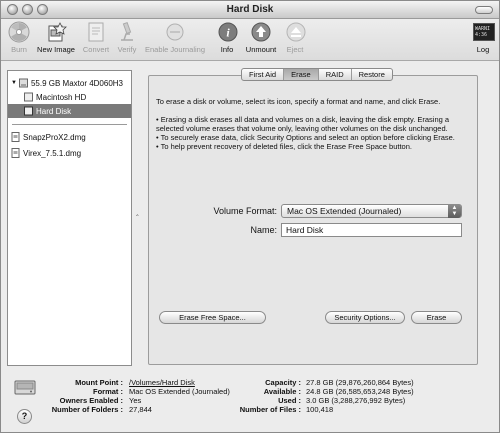 Image resolution: width=500 pixels, height=433 pixels. What do you see at coordinates (54, 111) in the screenshot?
I see `volume-item-label: Hard Disk` at bounding box center [54, 111].